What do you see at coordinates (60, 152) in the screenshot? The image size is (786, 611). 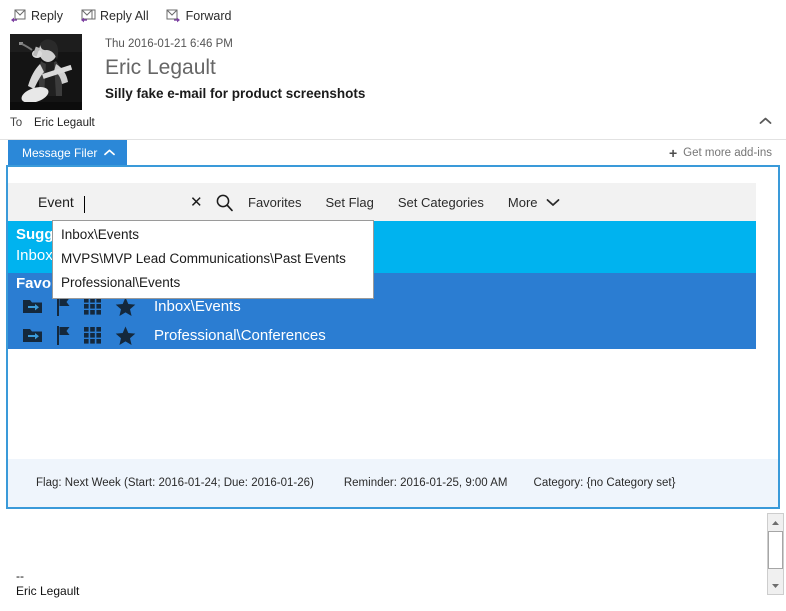 I see `tab-message-filer-label: Message Filer` at bounding box center [60, 152].